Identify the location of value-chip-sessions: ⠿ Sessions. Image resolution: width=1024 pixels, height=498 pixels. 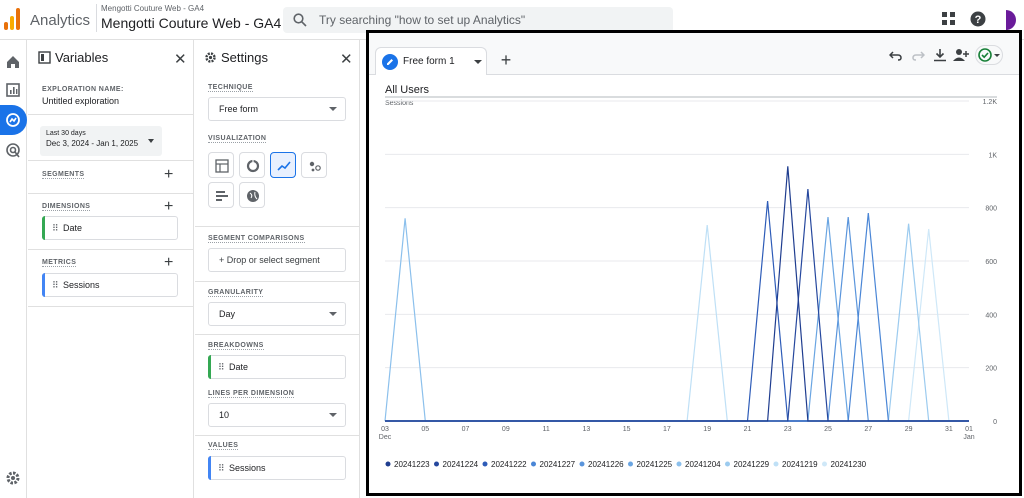
(277, 468).